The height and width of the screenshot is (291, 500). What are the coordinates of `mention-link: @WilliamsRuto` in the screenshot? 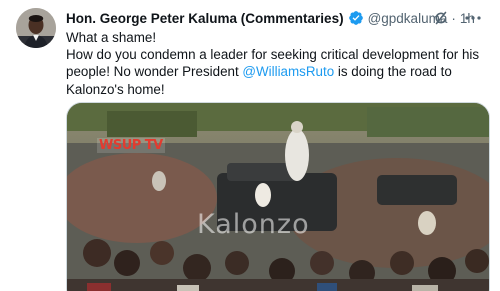 It's located at (288, 71).